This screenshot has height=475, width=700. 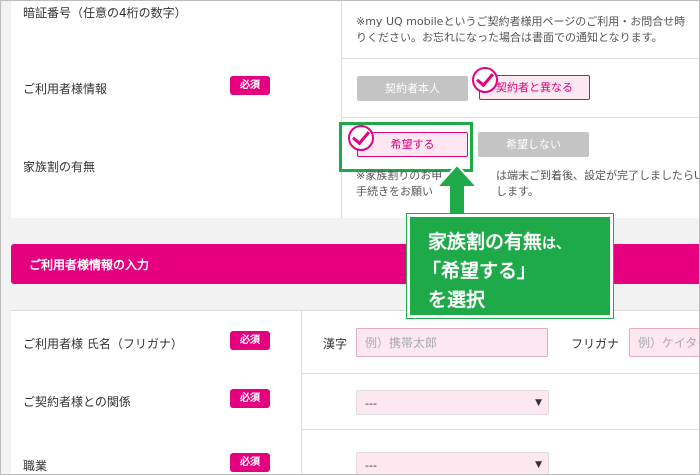 I want to click on name-label: ご利用者様 氏名（フリガナ）, so click(x=103, y=344).